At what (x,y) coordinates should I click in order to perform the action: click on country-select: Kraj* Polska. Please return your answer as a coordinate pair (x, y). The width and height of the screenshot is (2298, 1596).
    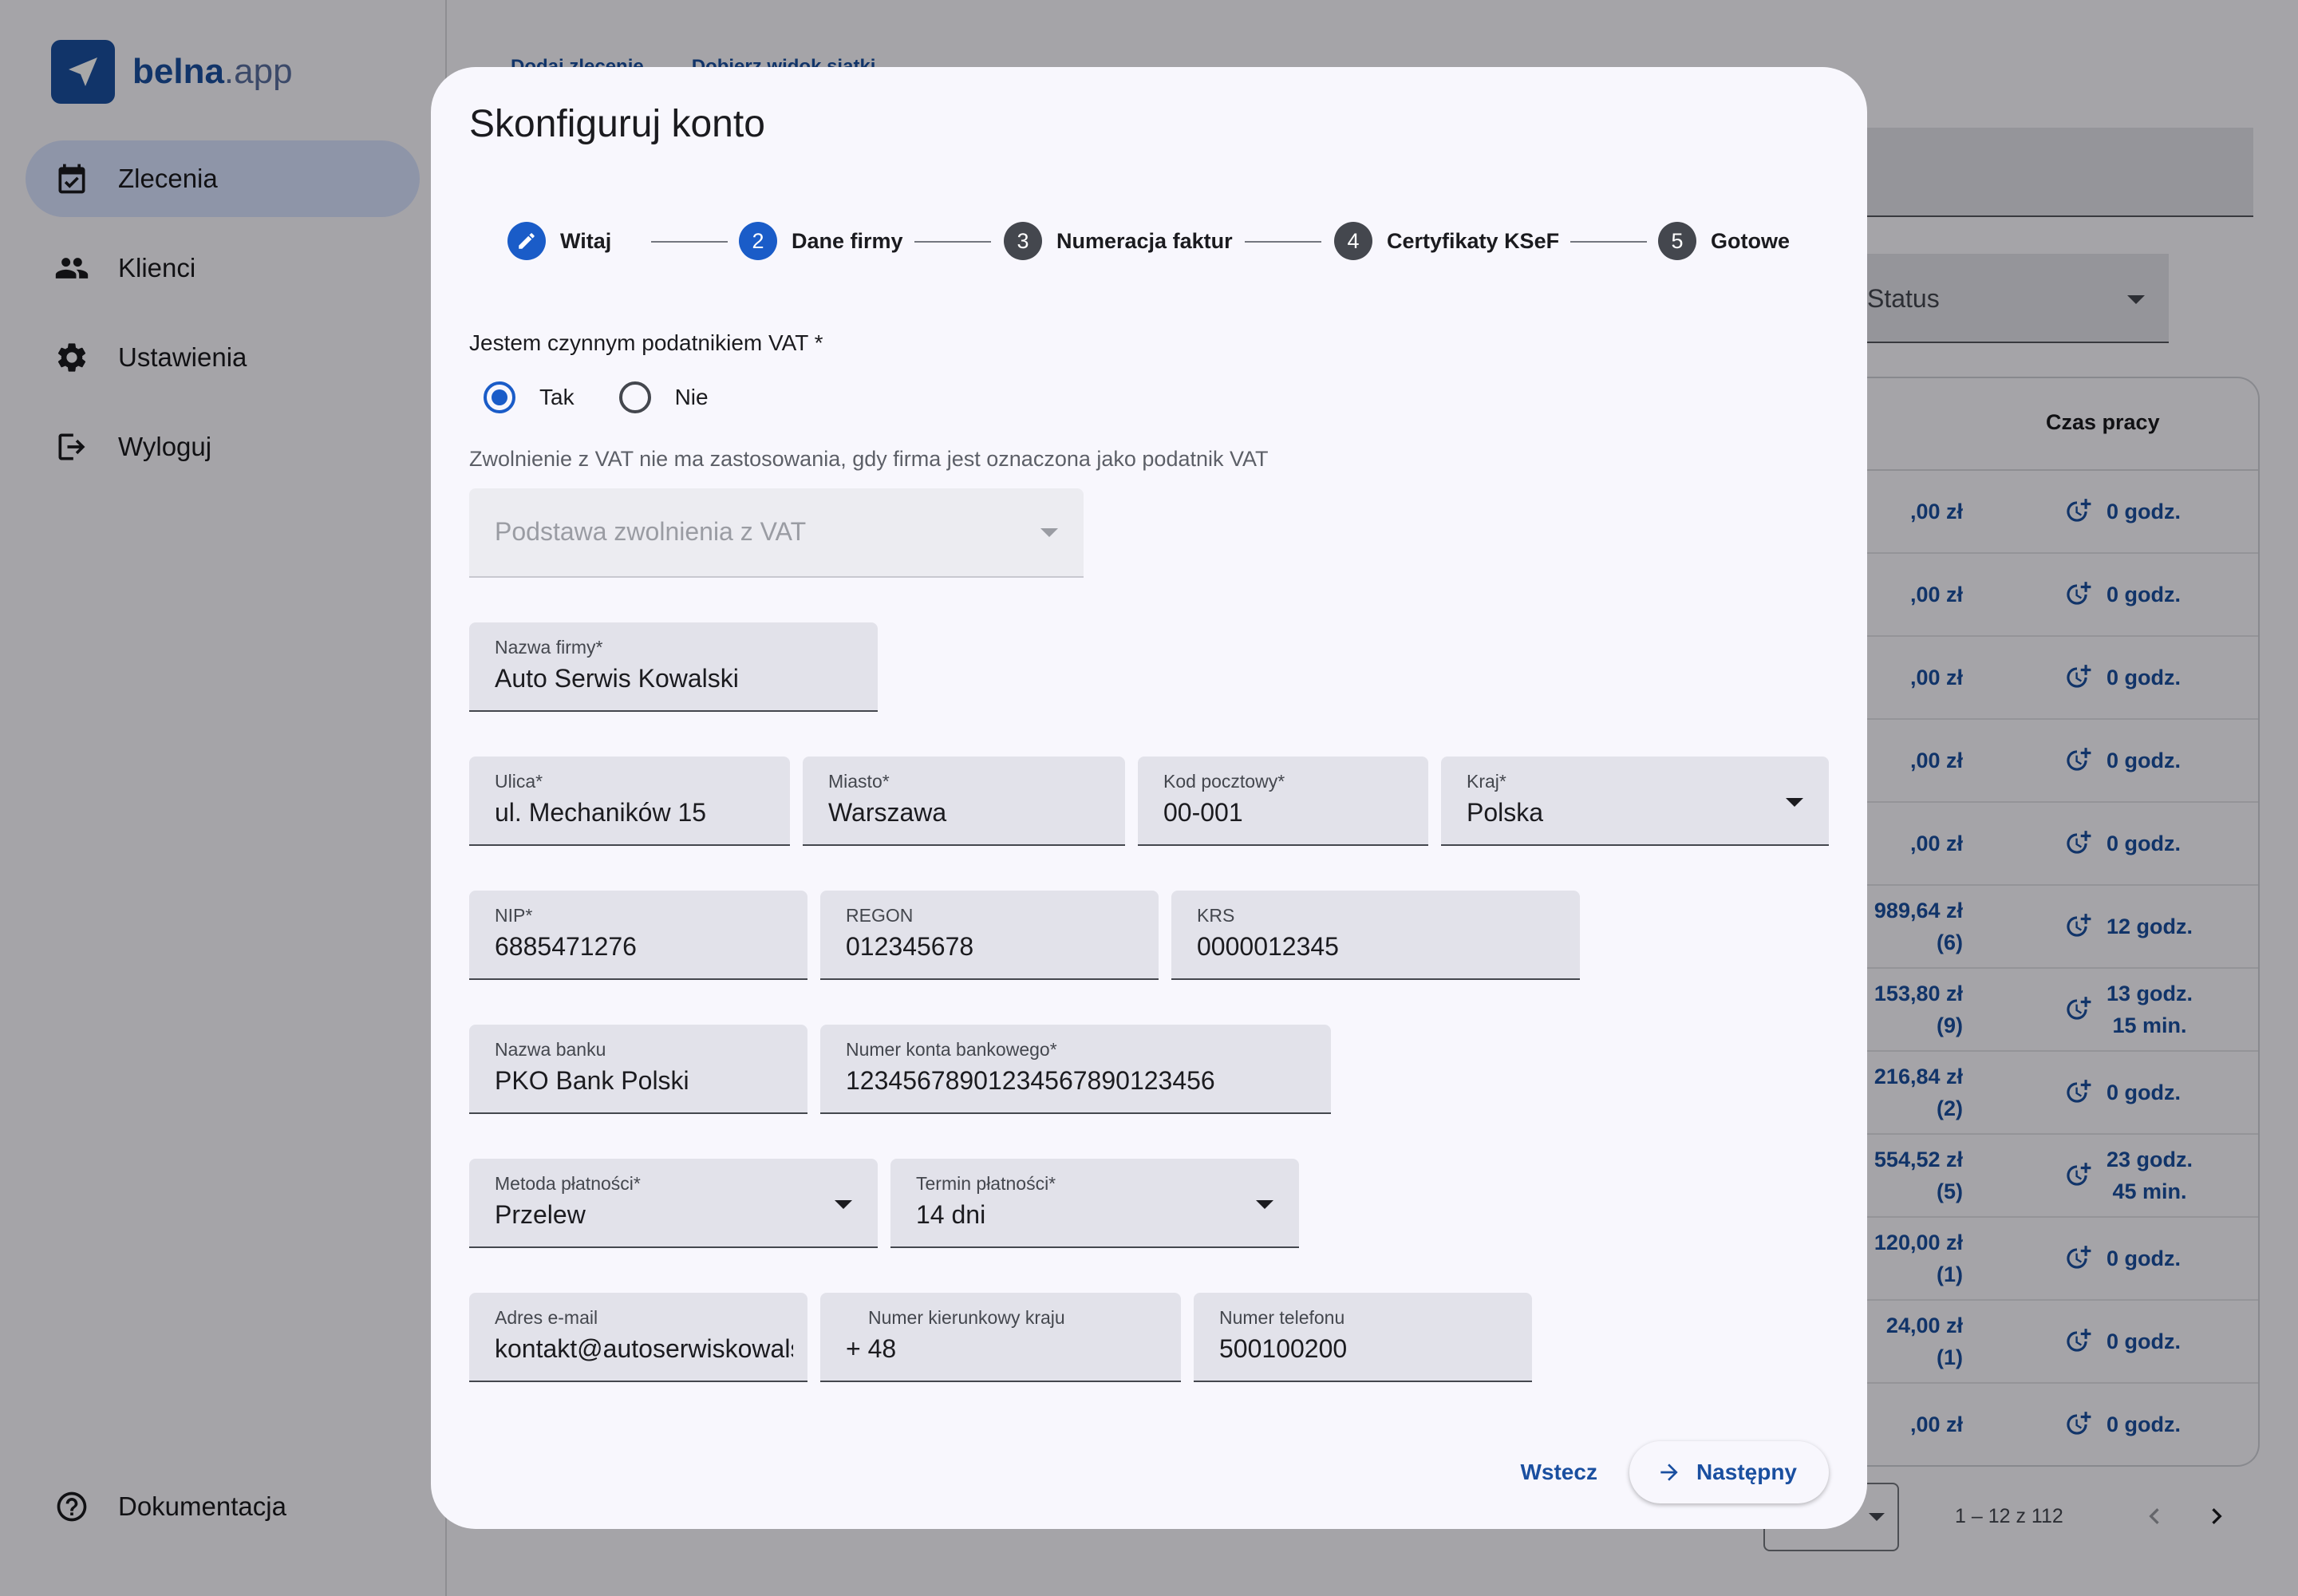
    Looking at the image, I should click on (1635, 801).